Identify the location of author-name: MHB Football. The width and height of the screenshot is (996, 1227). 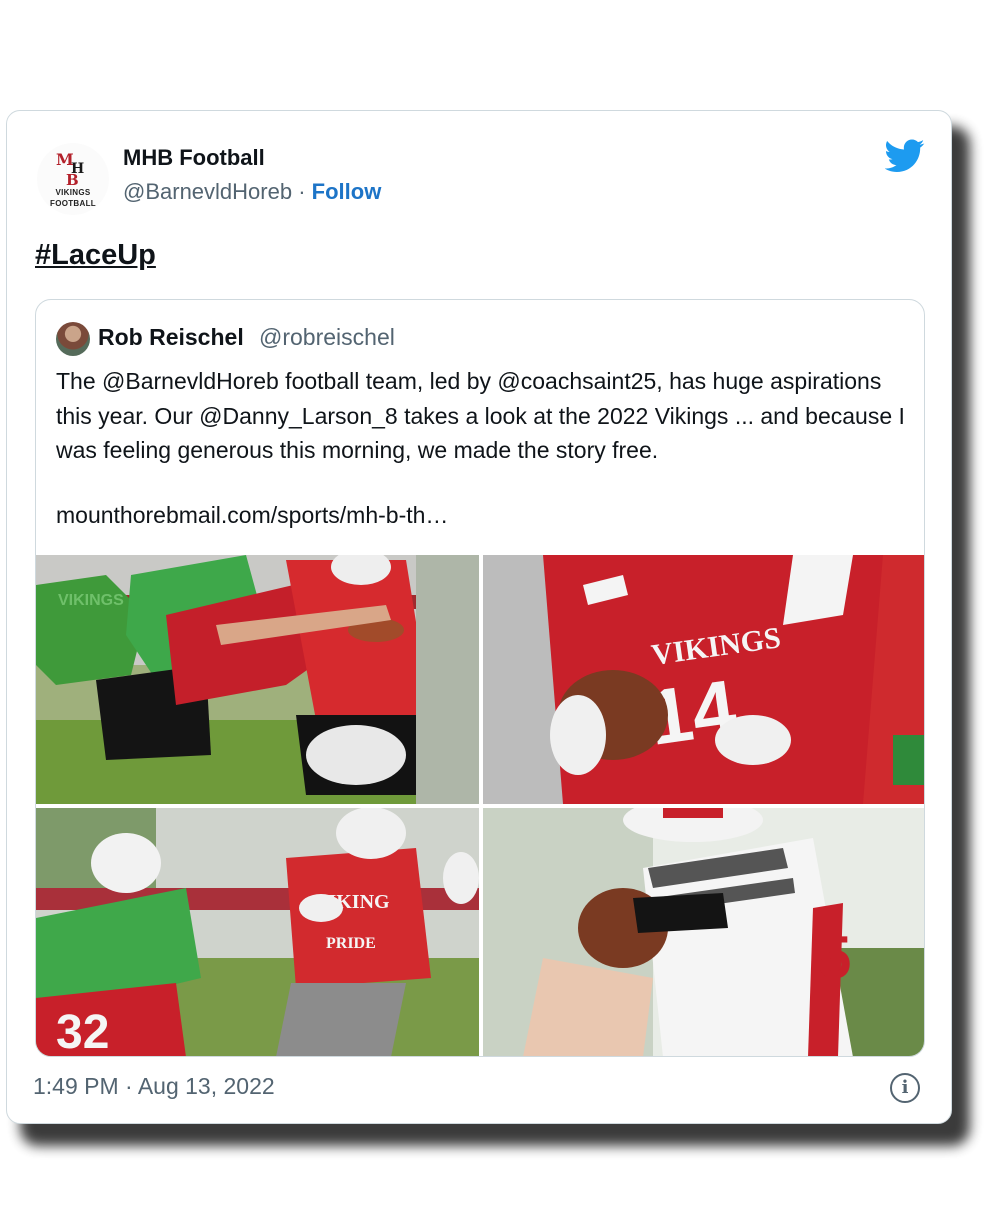
(194, 158).